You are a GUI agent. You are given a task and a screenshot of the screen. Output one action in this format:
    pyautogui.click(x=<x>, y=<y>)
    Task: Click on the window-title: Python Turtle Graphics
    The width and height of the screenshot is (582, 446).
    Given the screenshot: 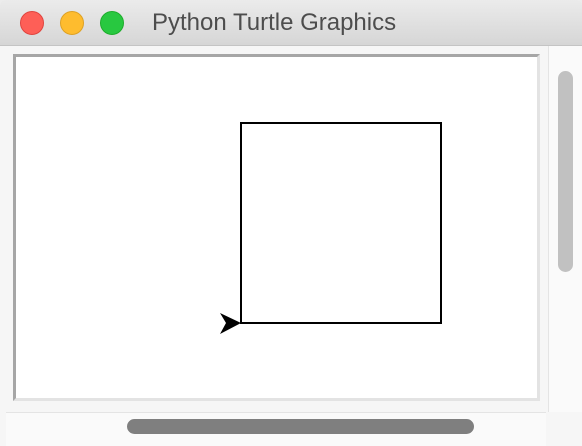 What is the action you would take?
    pyautogui.click(x=274, y=22)
    